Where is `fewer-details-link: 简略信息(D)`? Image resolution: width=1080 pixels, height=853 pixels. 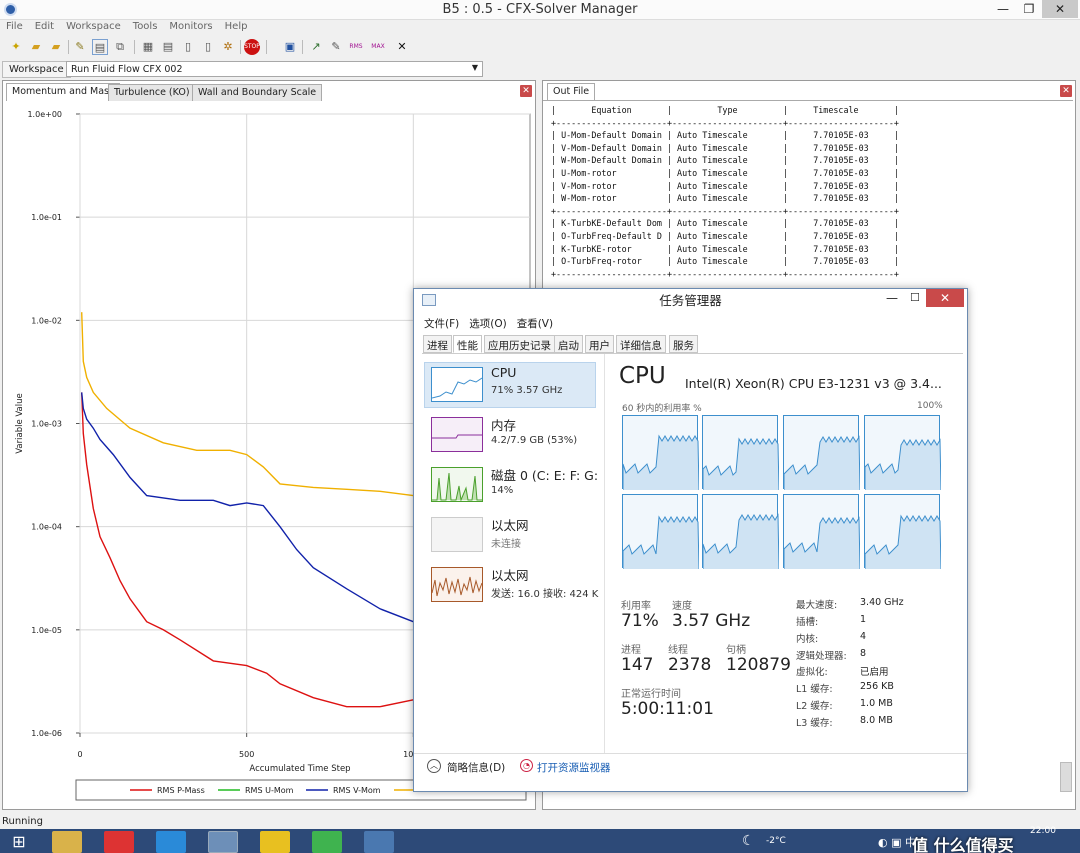 fewer-details-link: 简略信息(D) is located at coordinates (476, 767).